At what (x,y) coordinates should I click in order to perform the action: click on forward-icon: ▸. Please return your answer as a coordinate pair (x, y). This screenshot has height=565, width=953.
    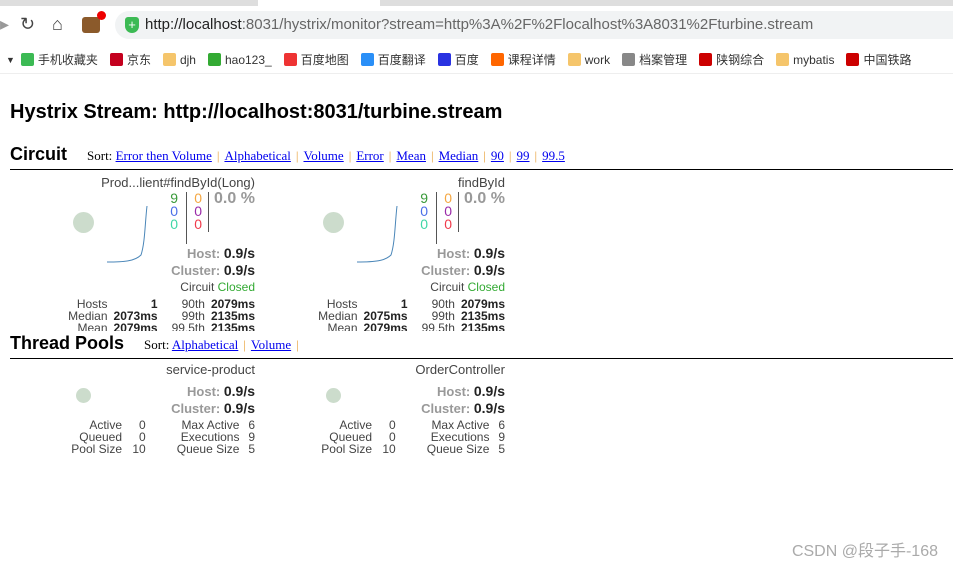
    Looking at the image, I should click on (4, 24).